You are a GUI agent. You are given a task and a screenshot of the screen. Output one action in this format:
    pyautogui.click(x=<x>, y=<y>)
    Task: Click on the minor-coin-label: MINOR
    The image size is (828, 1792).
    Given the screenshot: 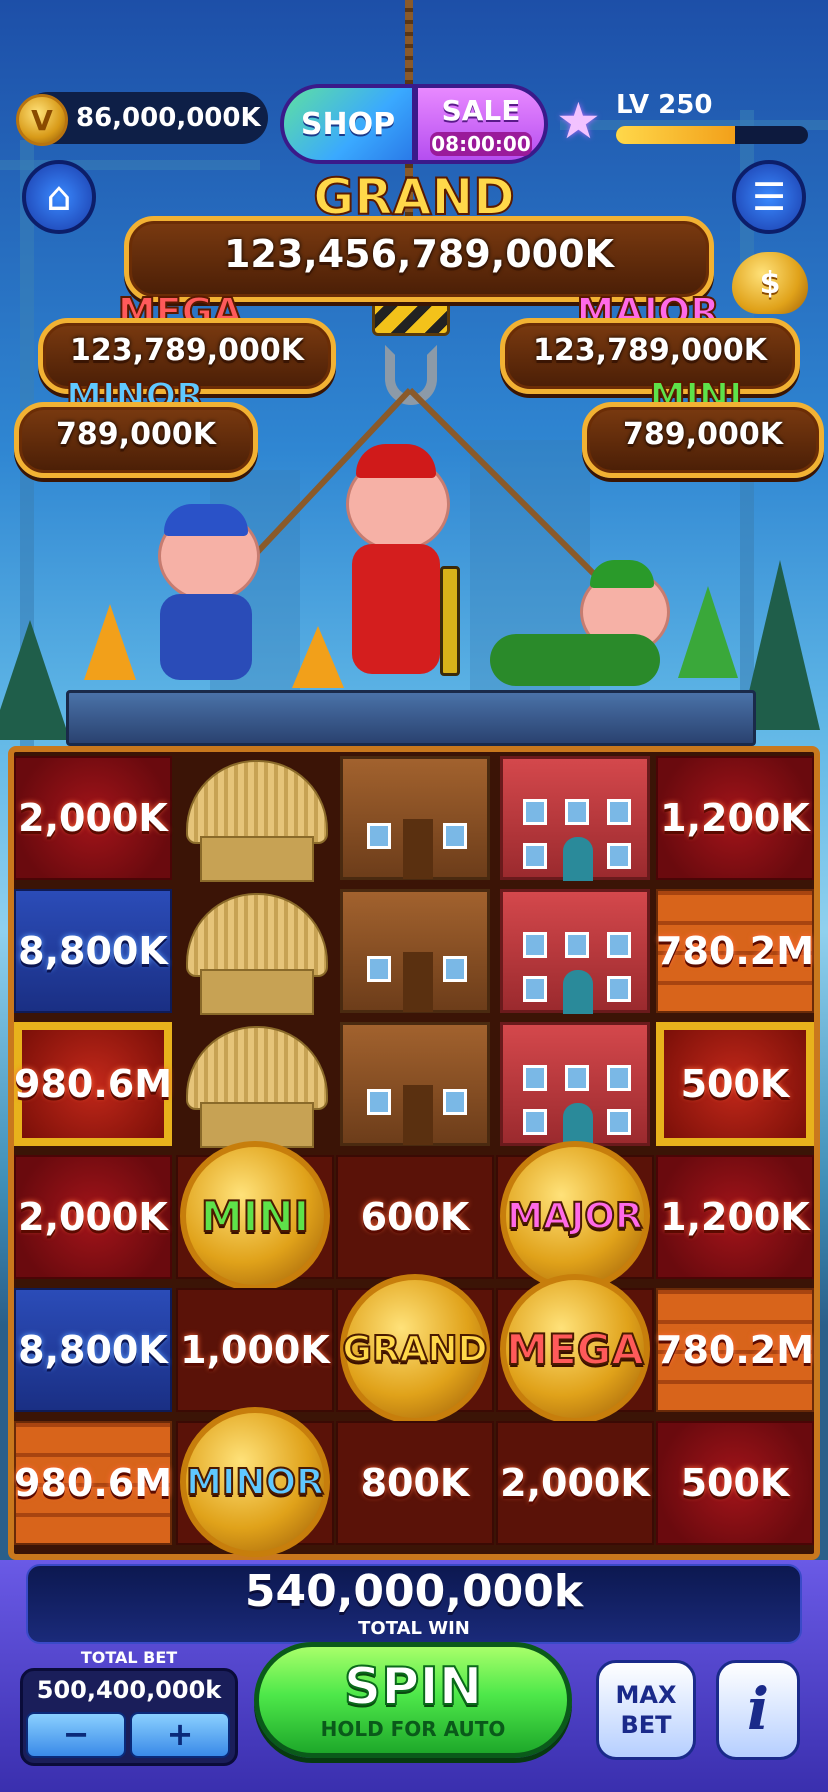 What is the action you would take?
    pyautogui.click(x=255, y=1482)
    